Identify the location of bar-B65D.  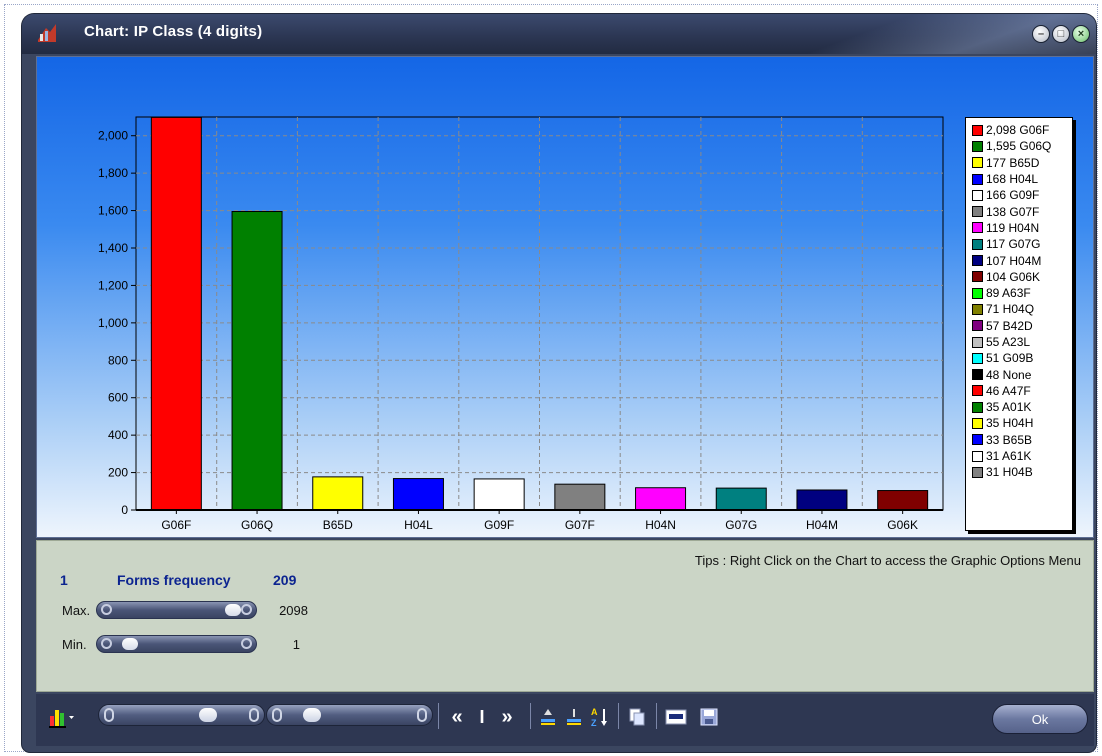
(338, 493).